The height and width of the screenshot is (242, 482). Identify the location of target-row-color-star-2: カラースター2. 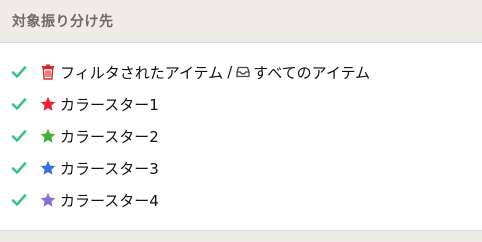
(241, 136).